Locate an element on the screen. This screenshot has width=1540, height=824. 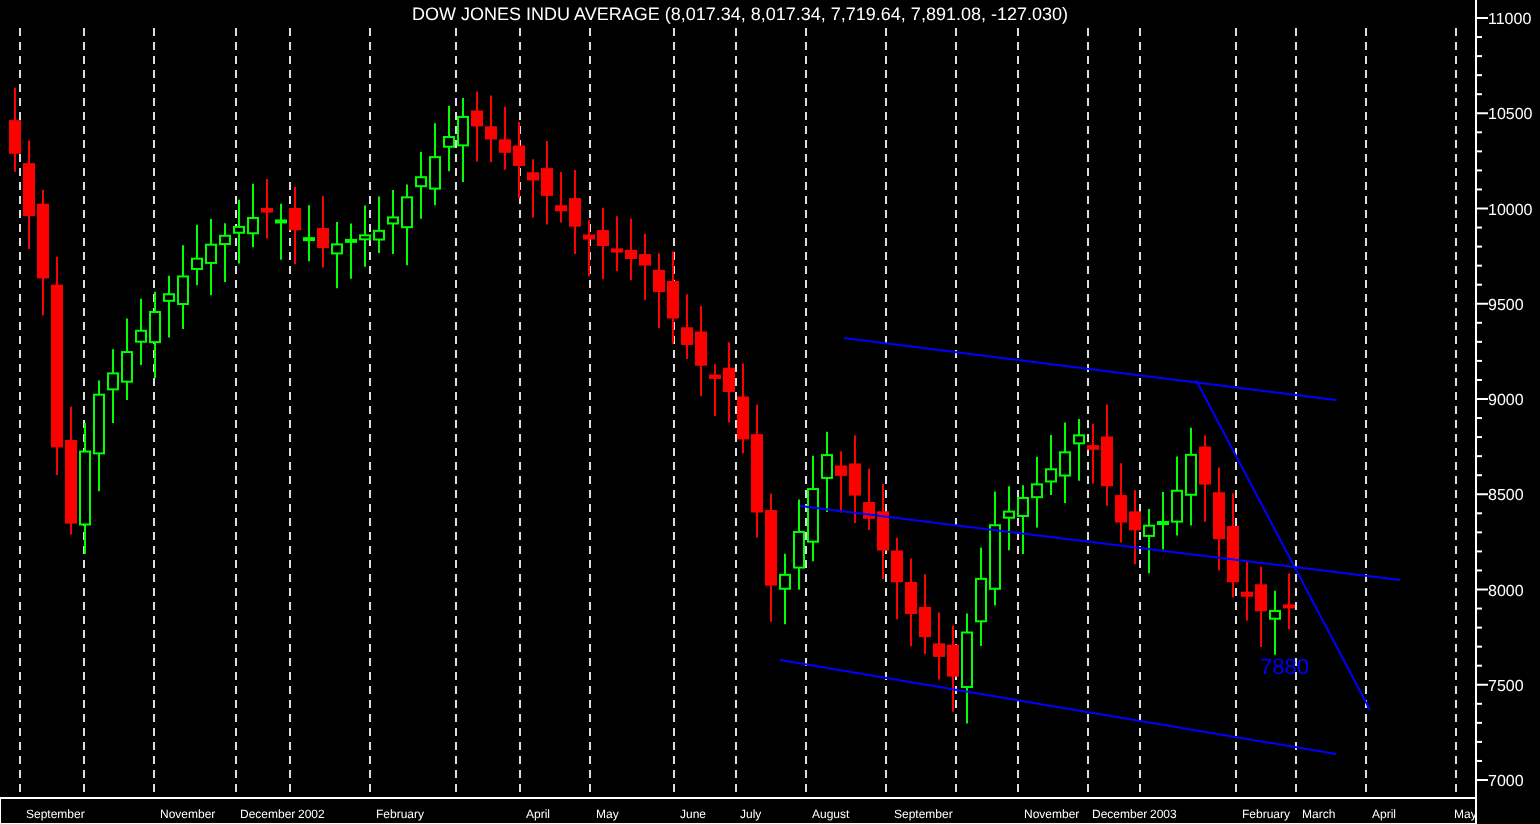
chart-title: DOW JONES INDU AVERAGE (8,017.34, 8,017.34, 7,719.64, 7,891.08, -127.030) is located at coordinates (740, 14).